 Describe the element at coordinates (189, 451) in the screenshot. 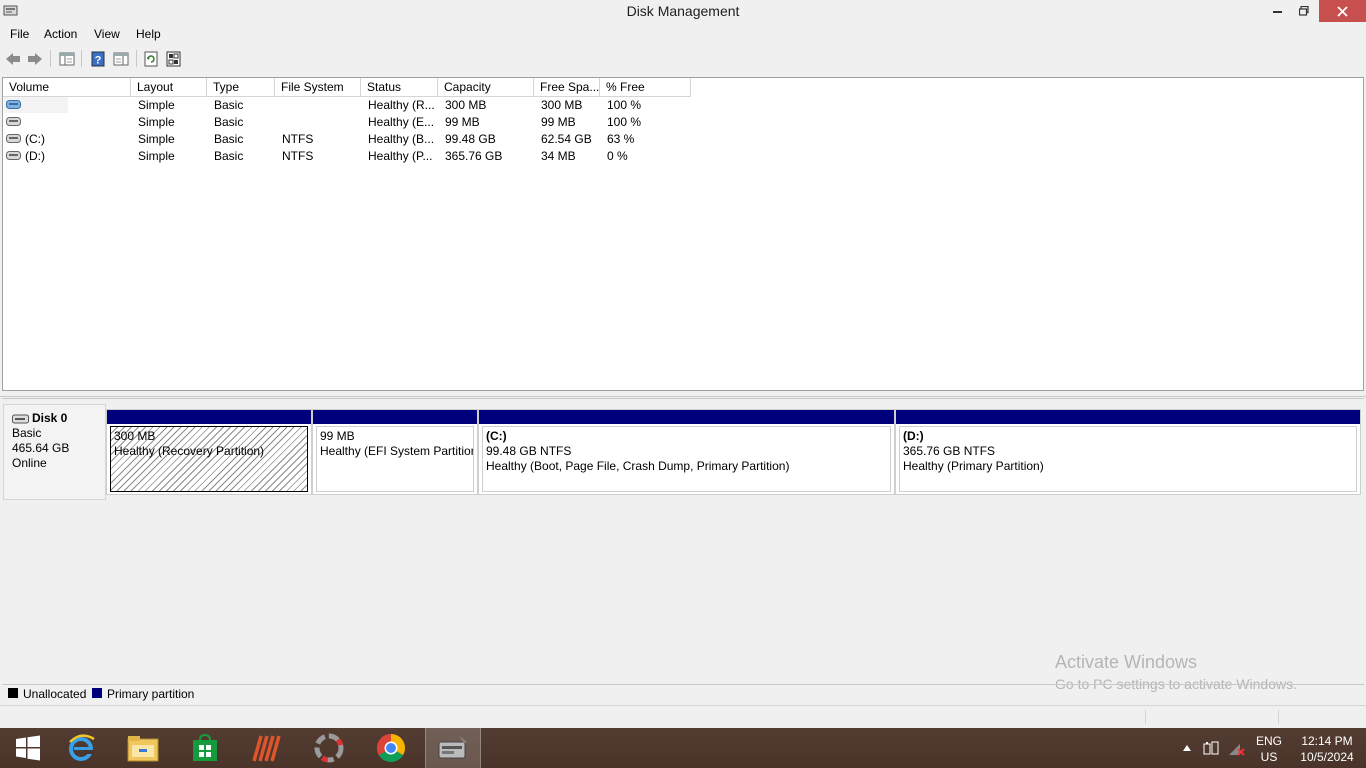

I see `partition-status: Healthy (Recovery Partition)` at that location.